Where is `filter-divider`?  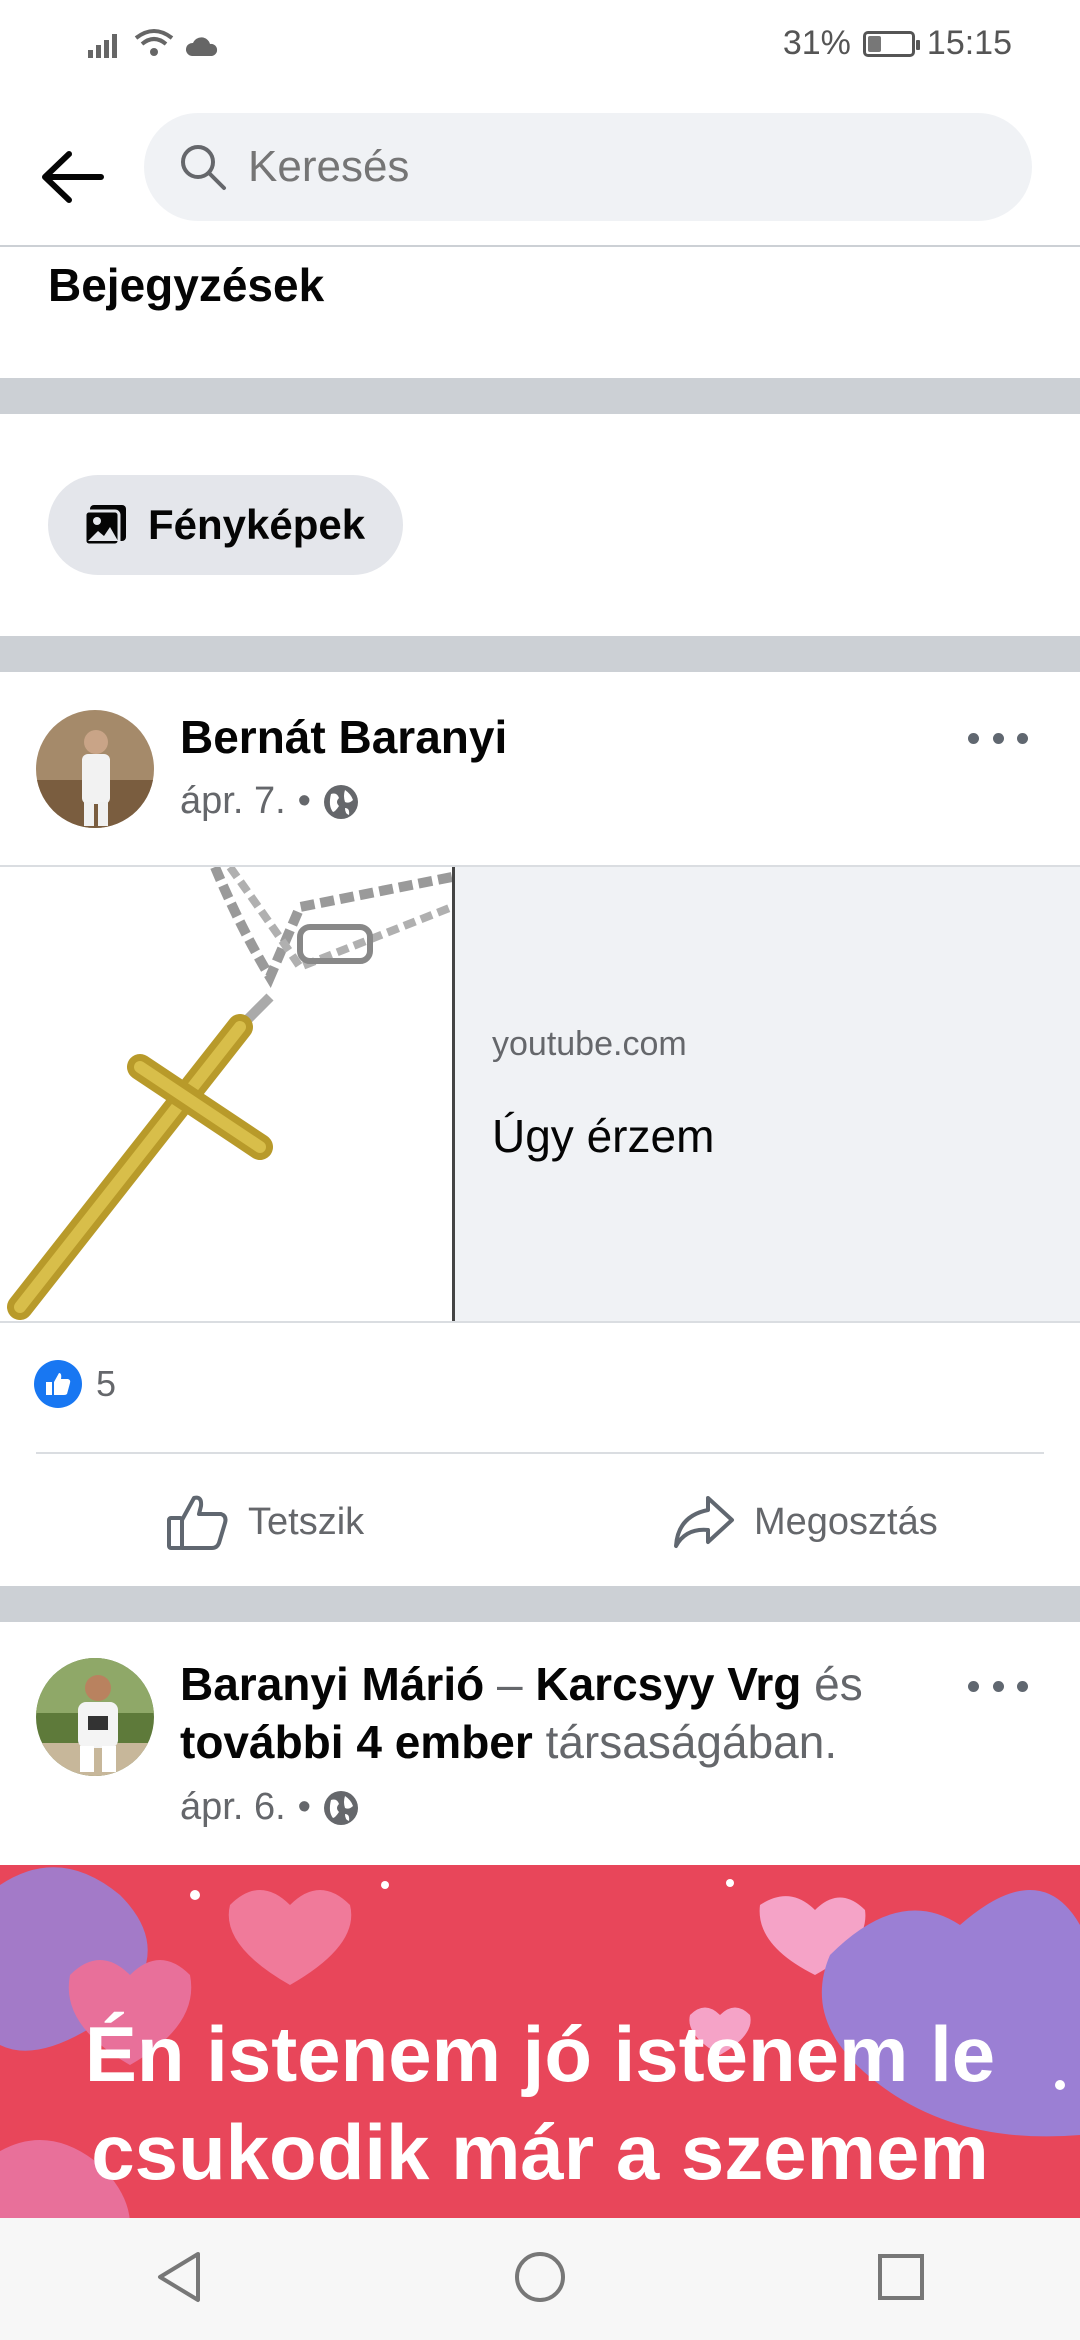 filter-divider is located at coordinates (540, 654).